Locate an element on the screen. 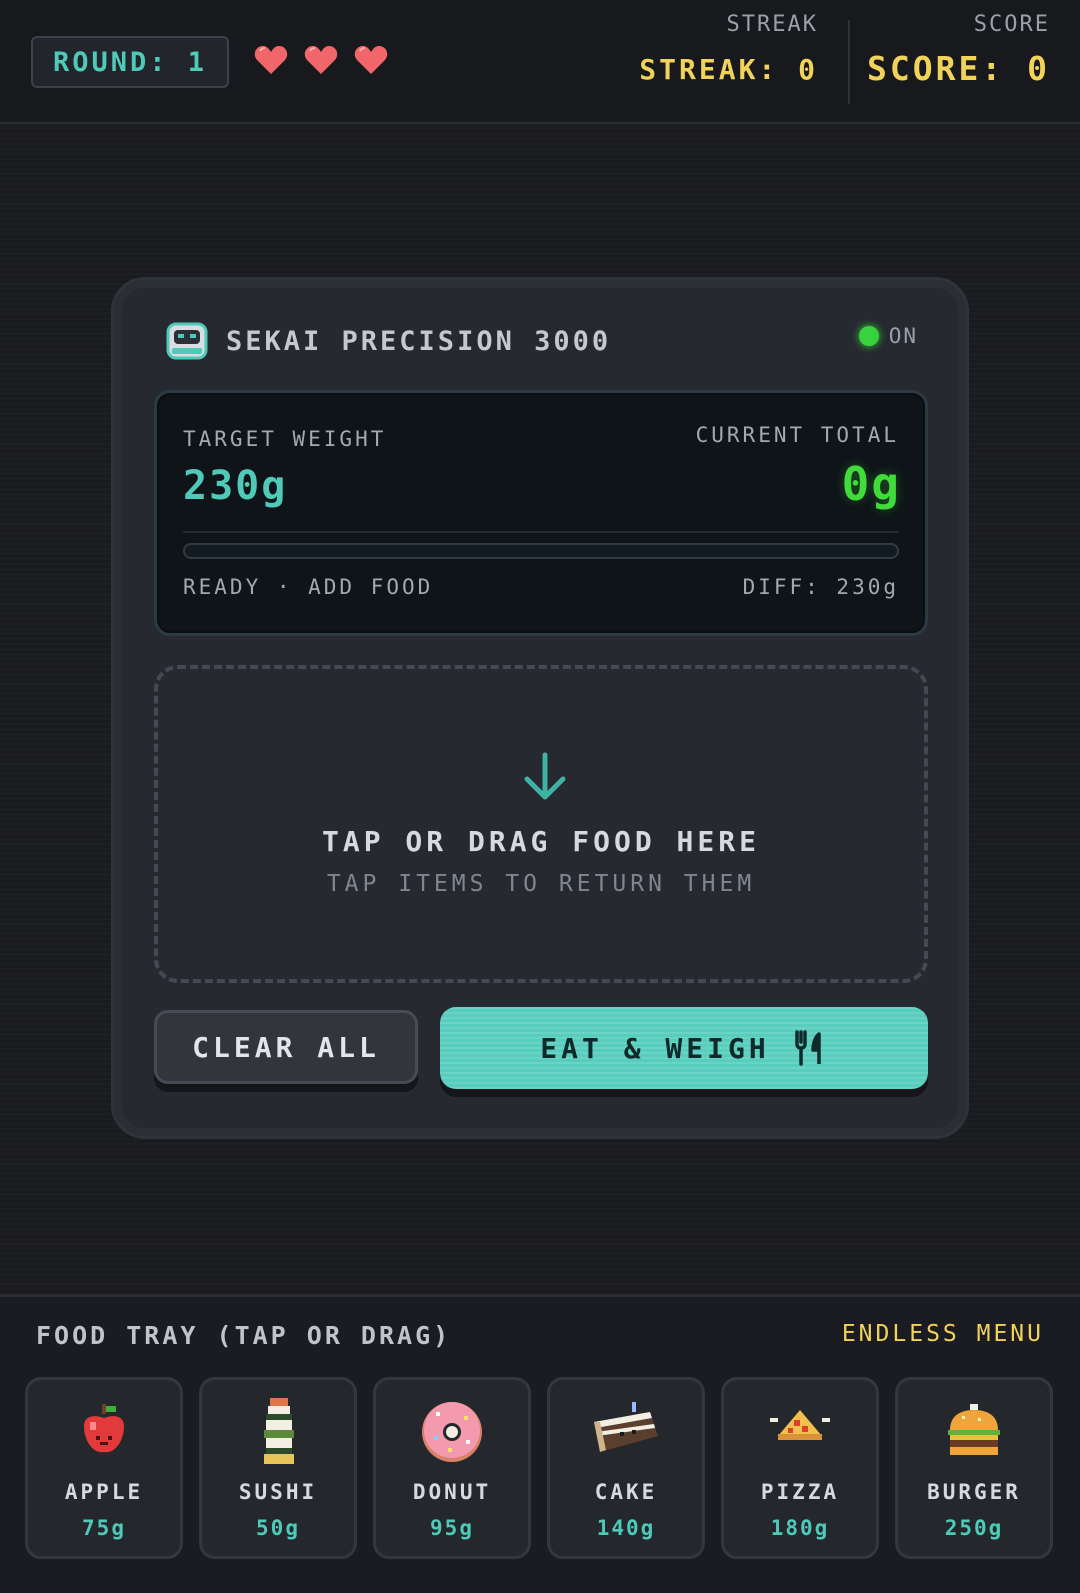  robot-logo-icon is located at coordinates (187, 341).